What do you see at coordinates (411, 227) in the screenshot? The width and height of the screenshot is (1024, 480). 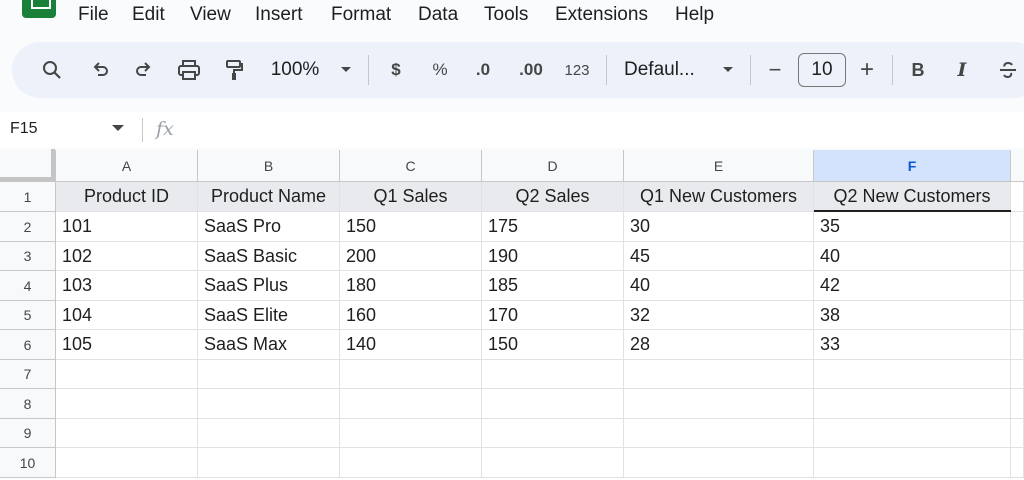 I see `cell-c2: 150` at bounding box center [411, 227].